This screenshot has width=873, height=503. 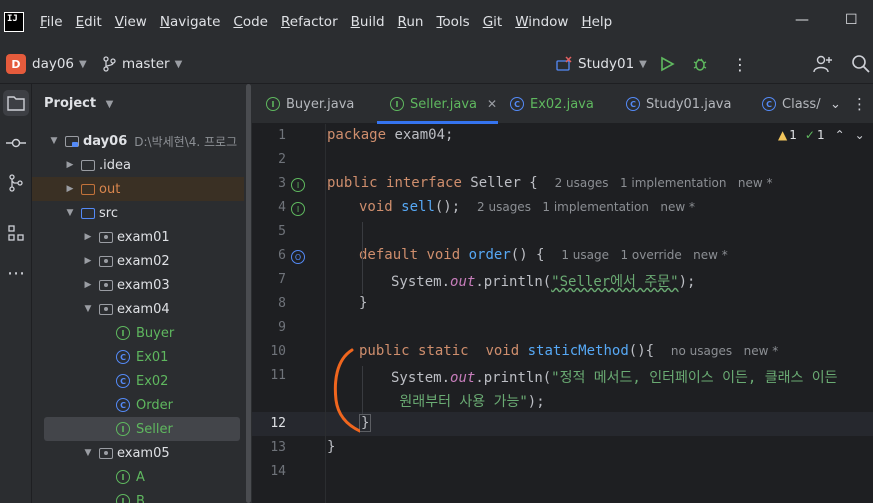 I want to click on kebab-icon: ⋮, so click(x=859, y=104).